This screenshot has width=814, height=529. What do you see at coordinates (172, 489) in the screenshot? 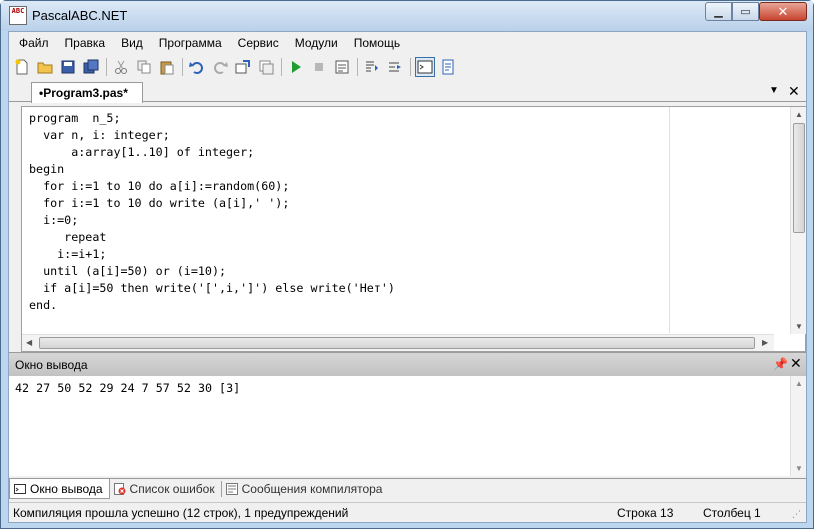
I see `tab-label: Список ошибок` at bounding box center [172, 489].